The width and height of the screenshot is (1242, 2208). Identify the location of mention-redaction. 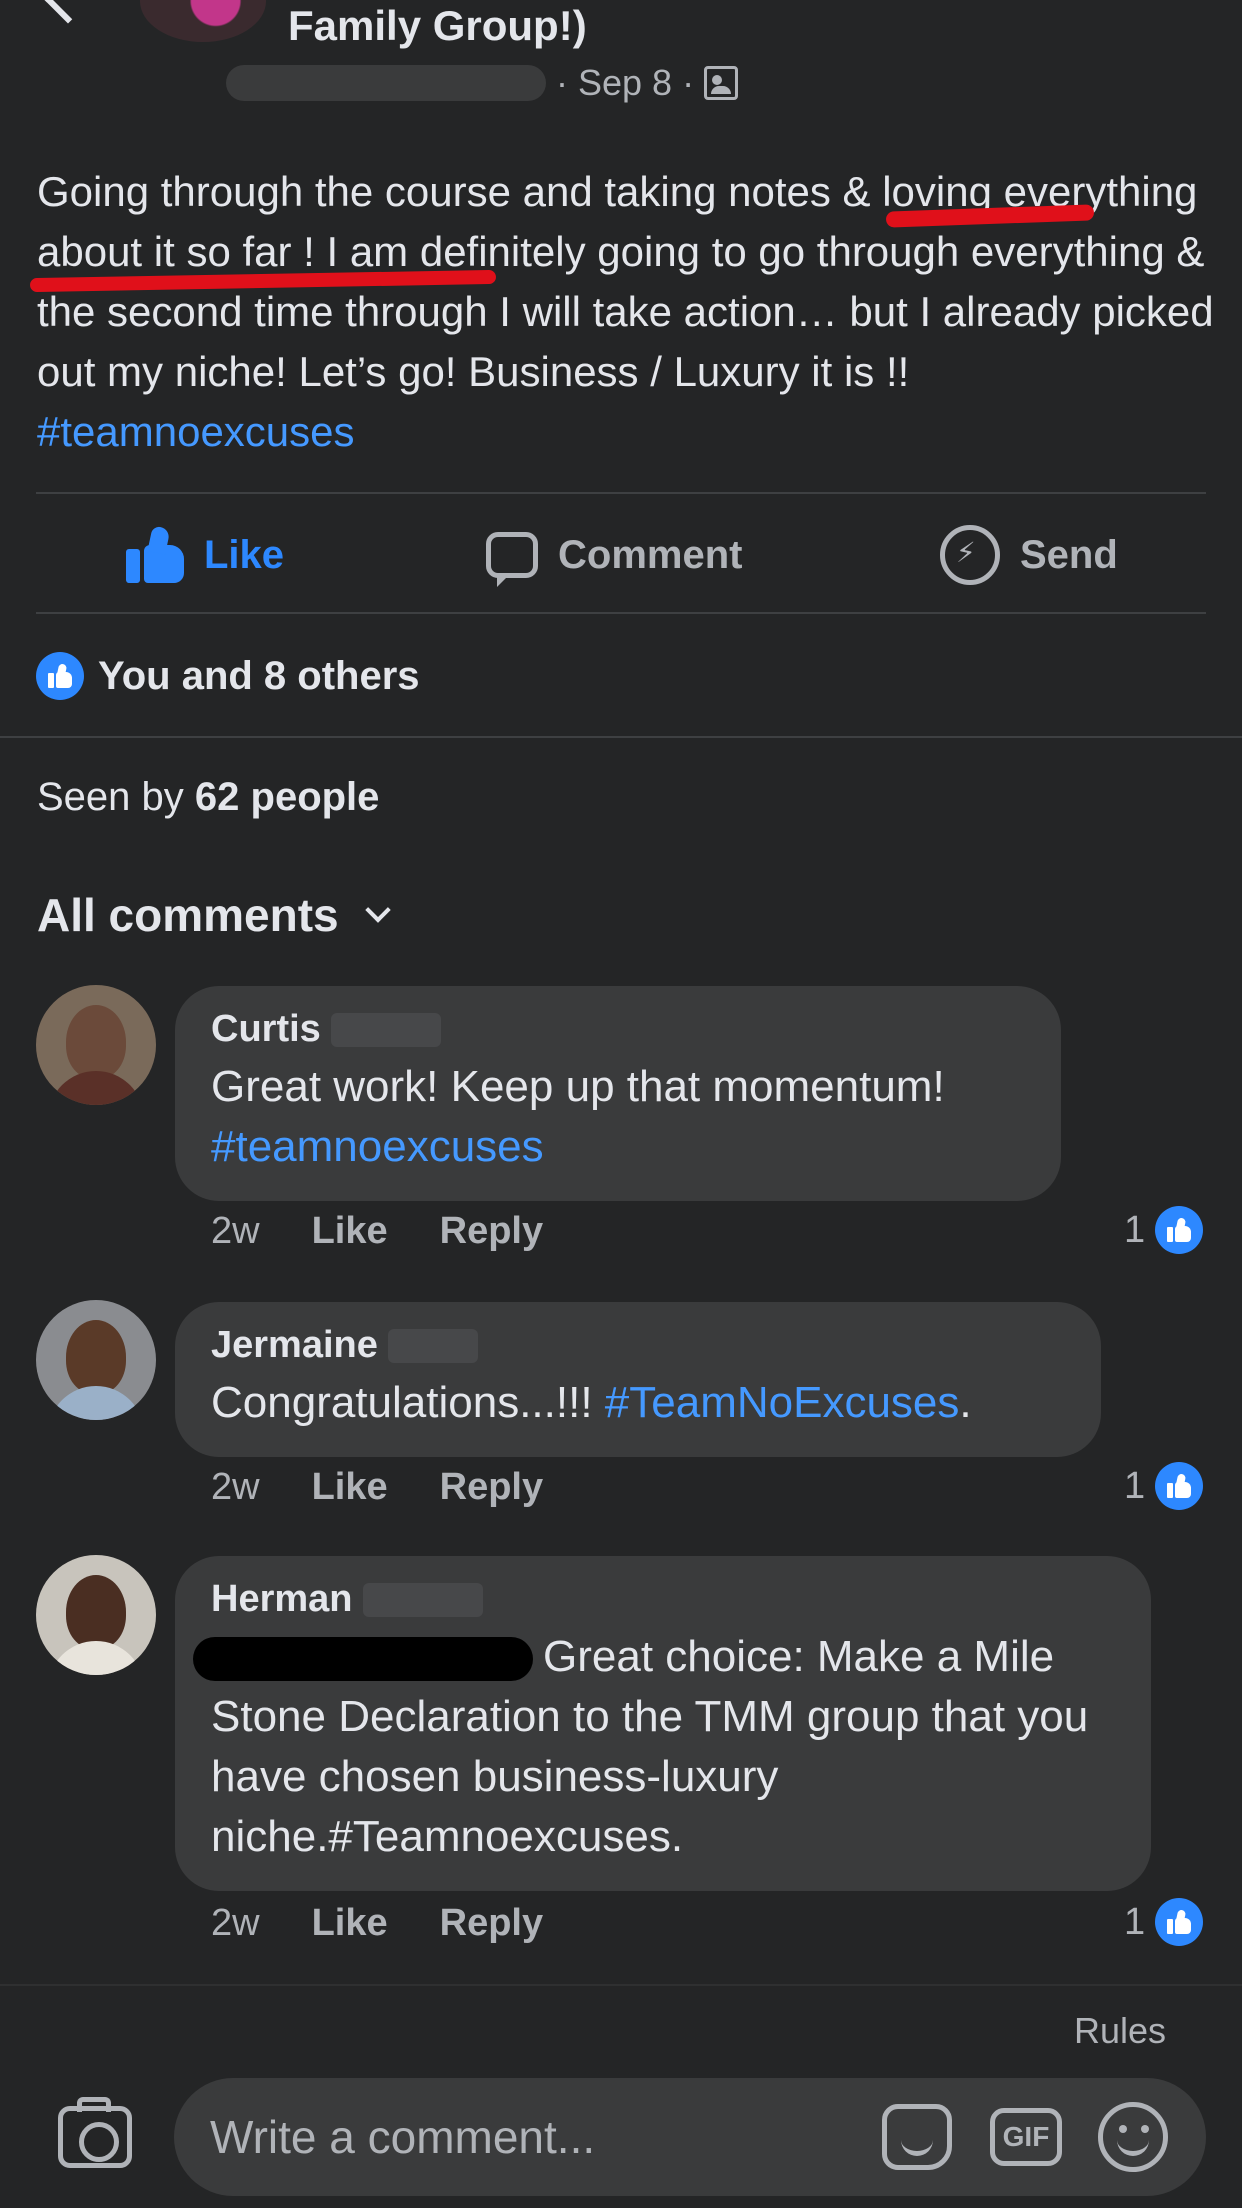
(363, 1659).